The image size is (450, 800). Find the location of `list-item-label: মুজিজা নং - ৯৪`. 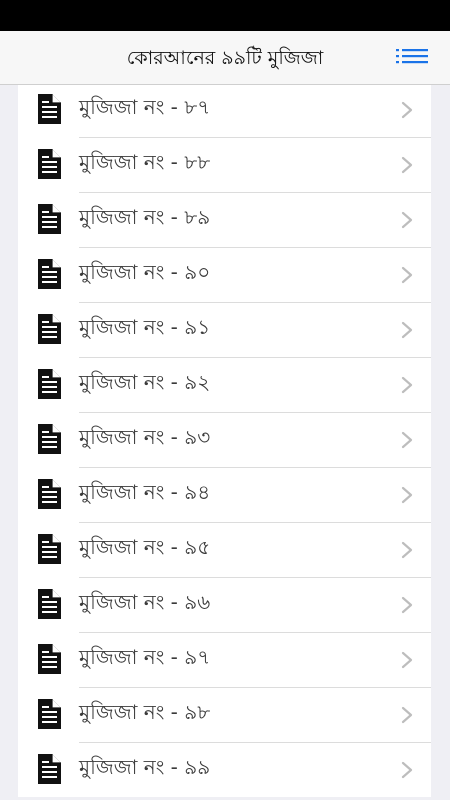

list-item-label: মুজিজা নং - ৯৪ is located at coordinates (145, 492).